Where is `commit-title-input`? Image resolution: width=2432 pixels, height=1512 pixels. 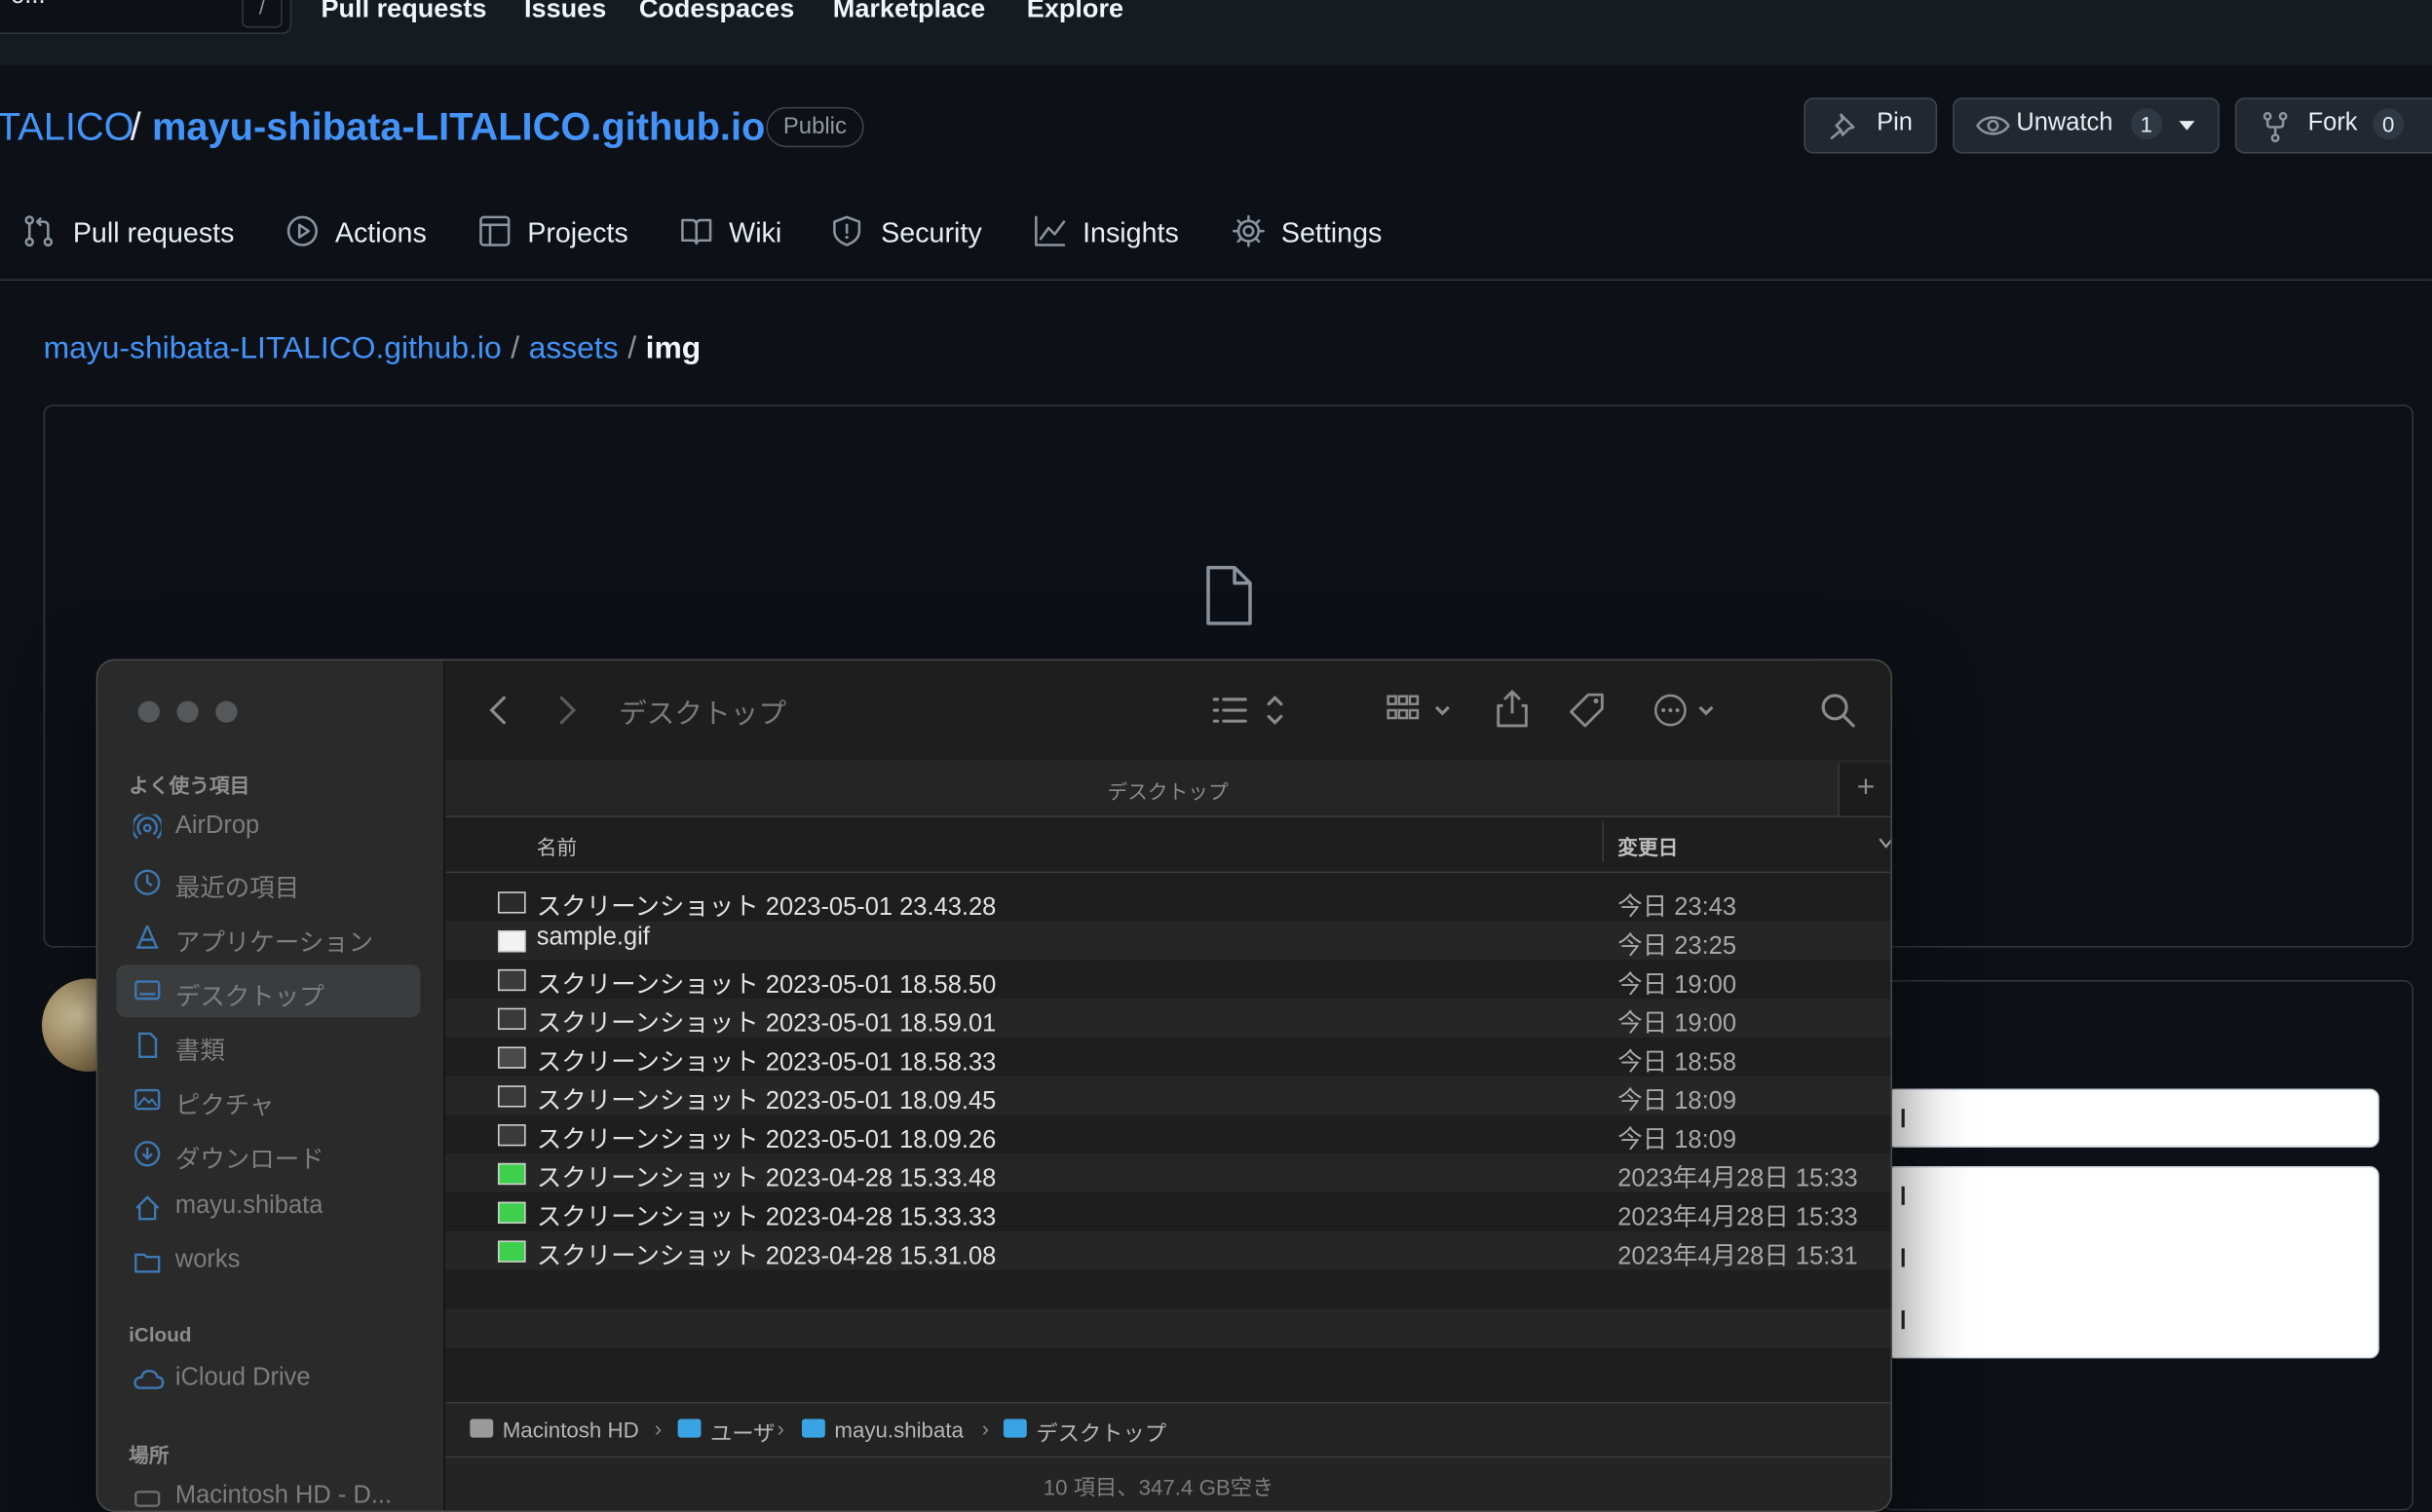 commit-title-input is located at coordinates (2132, 1118).